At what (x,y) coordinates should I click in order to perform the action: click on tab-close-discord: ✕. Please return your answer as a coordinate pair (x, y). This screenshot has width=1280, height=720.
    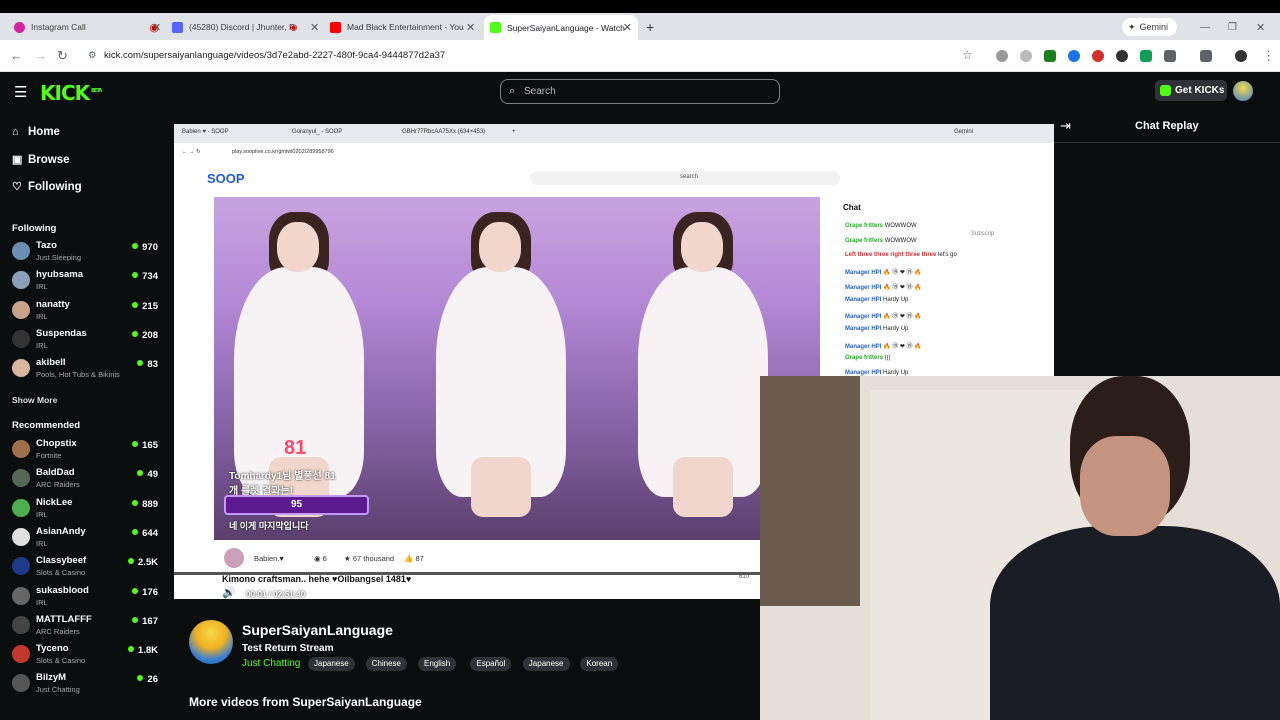
    Looking at the image, I should click on (316, 27).